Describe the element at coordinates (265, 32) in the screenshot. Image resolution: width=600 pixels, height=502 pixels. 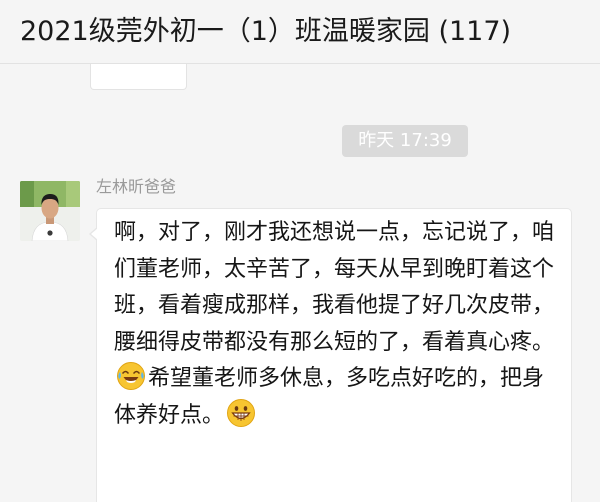
I see `chat-title: 2021级莞外初一（1）班温暖家园 (117)` at that location.